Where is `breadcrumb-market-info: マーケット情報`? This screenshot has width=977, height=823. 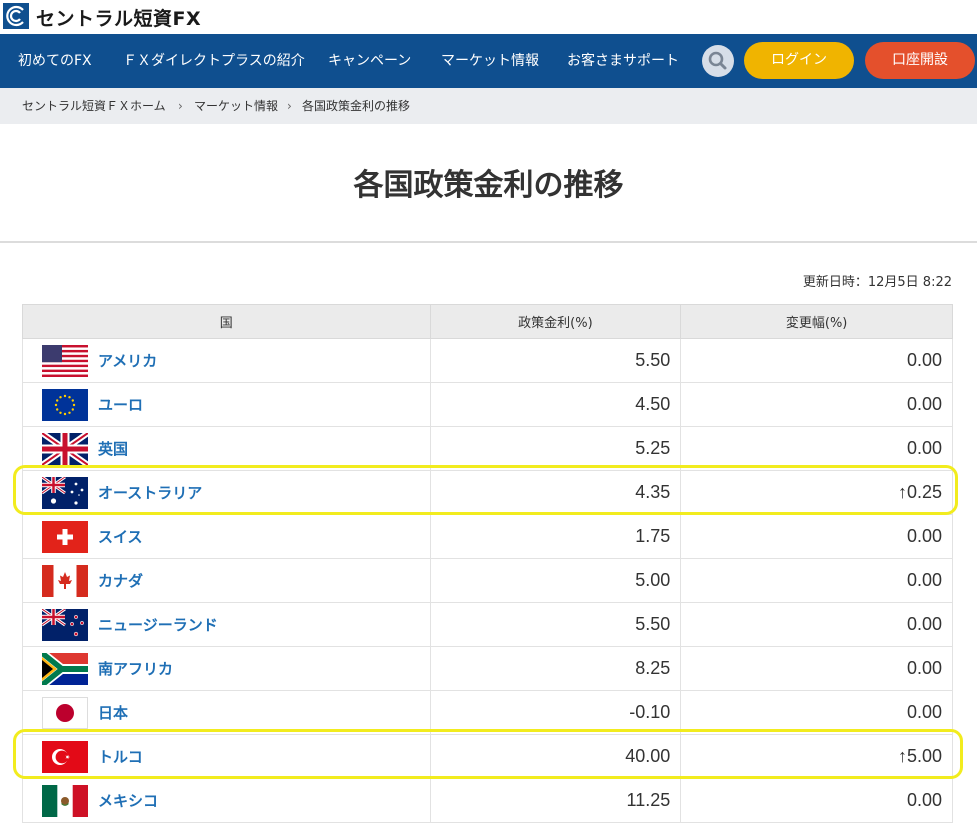 breadcrumb-market-info: マーケット情報 is located at coordinates (236, 106).